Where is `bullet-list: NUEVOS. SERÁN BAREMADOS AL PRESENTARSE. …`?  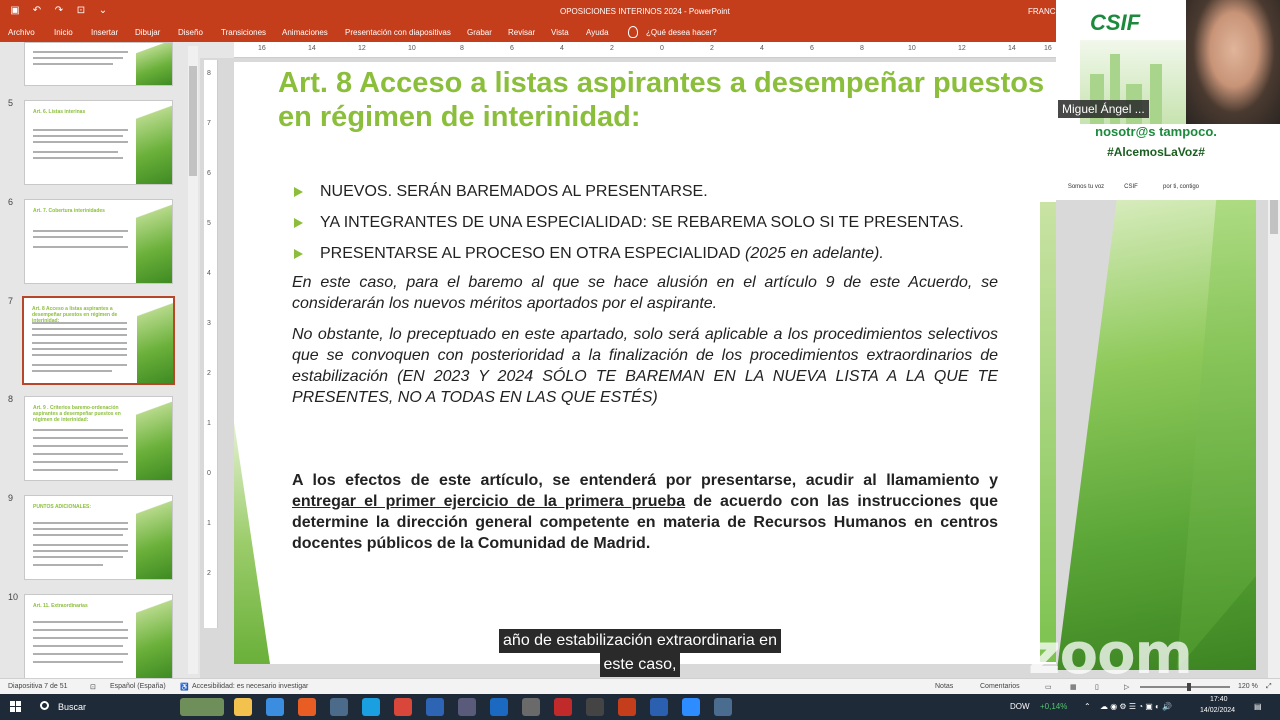 bullet-list: NUEVOS. SERÁN BAREMADOS AL PRESENTARSE. … is located at coordinates (652, 222).